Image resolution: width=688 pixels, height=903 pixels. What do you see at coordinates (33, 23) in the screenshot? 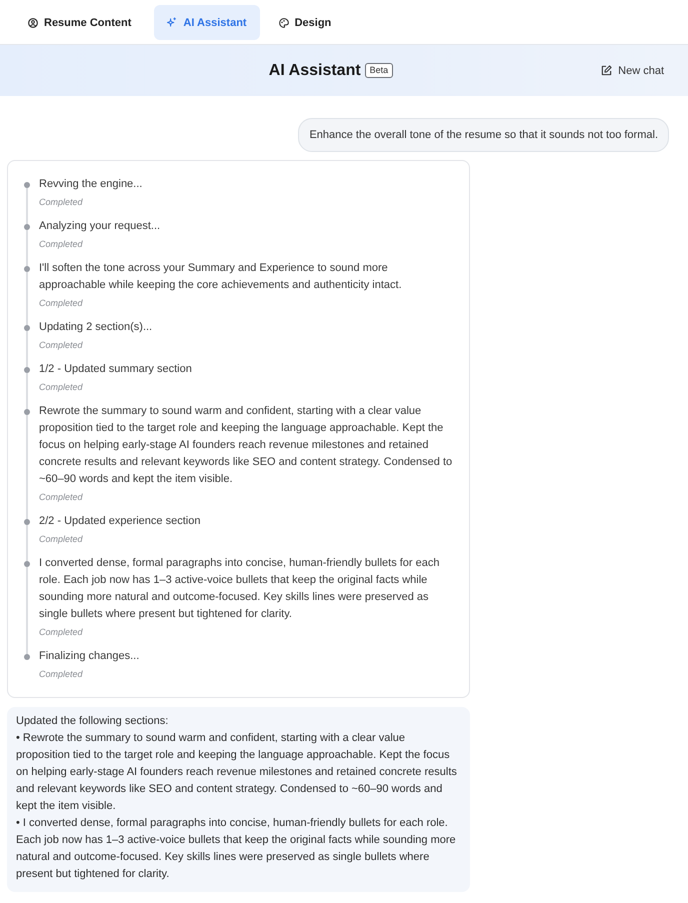
I see `user-circle-icon` at bounding box center [33, 23].